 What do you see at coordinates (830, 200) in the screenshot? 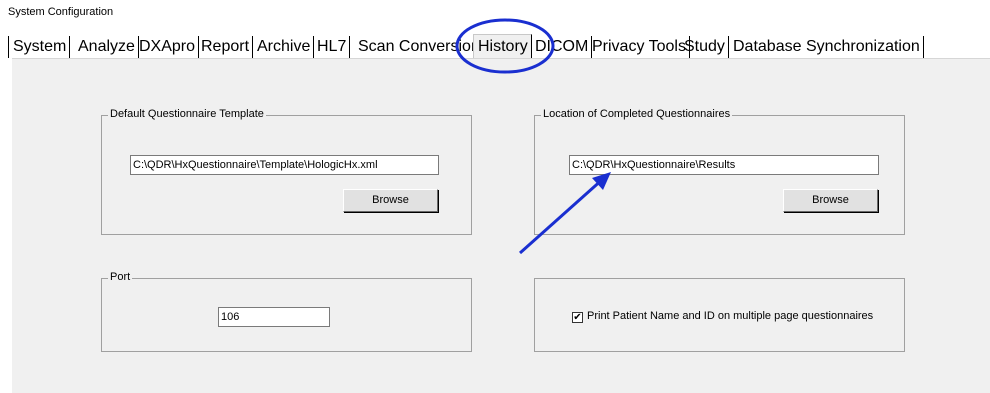
I see `location-browse-button: Browse` at bounding box center [830, 200].